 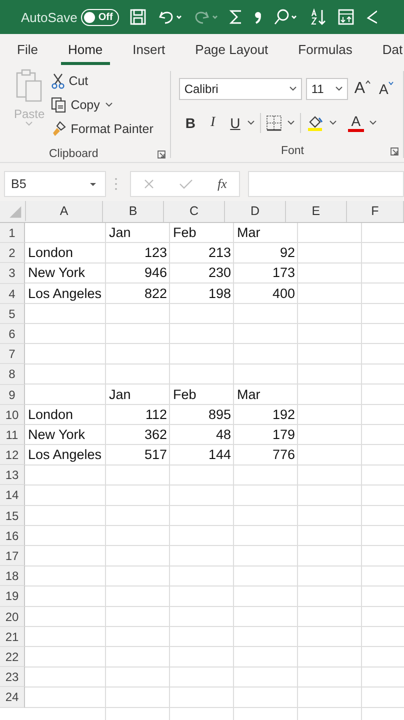 I want to click on copy-button: Copy, so click(x=102, y=104).